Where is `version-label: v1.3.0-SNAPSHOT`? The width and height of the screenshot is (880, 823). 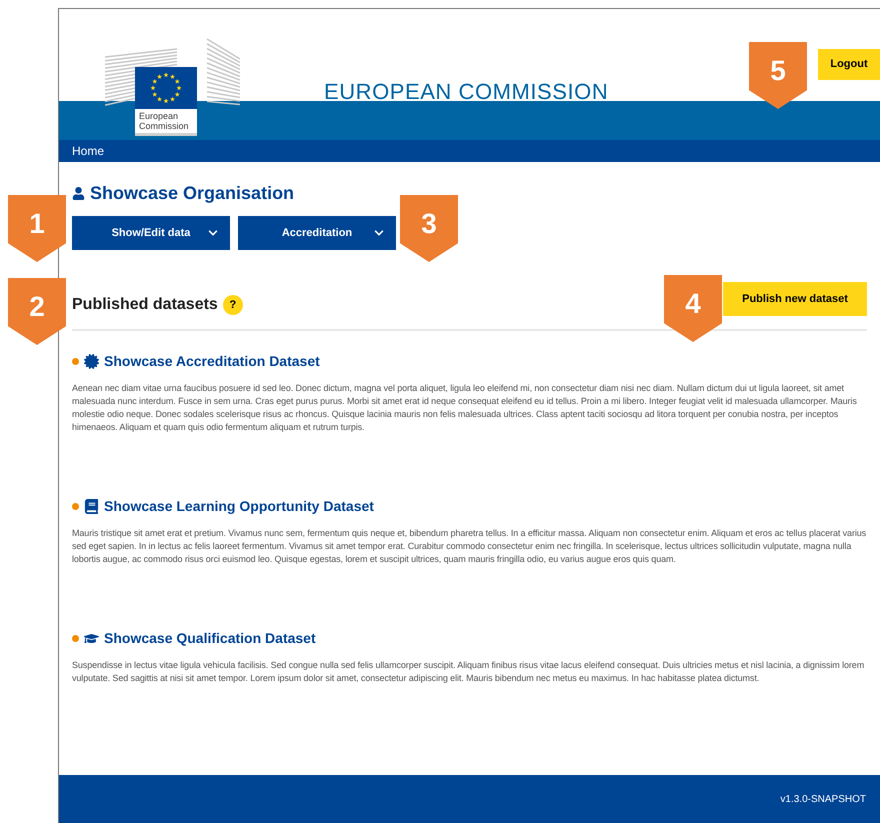
version-label: v1.3.0-SNAPSHOT is located at coordinates (823, 799).